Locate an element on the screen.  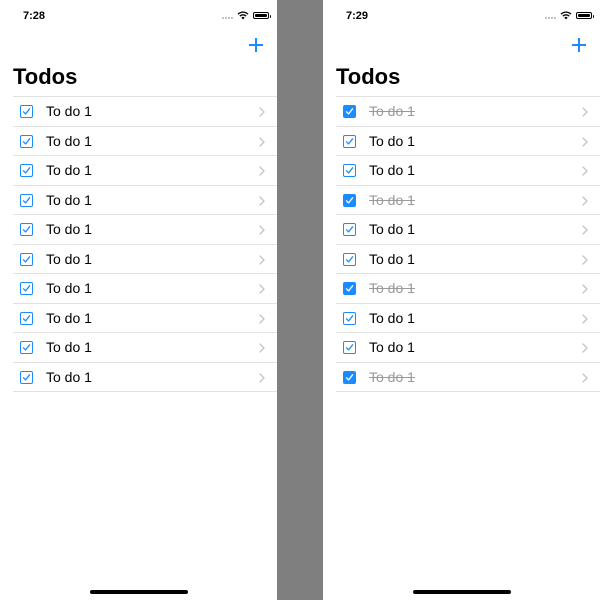
status-bar: 7:28 is located at coordinates (138, 16).